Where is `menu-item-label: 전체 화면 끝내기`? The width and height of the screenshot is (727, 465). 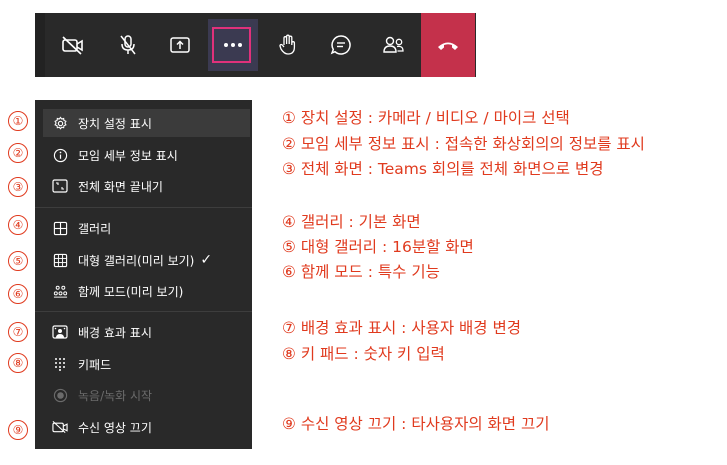 menu-item-label: 전체 화면 끝내기 is located at coordinates (120, 186).